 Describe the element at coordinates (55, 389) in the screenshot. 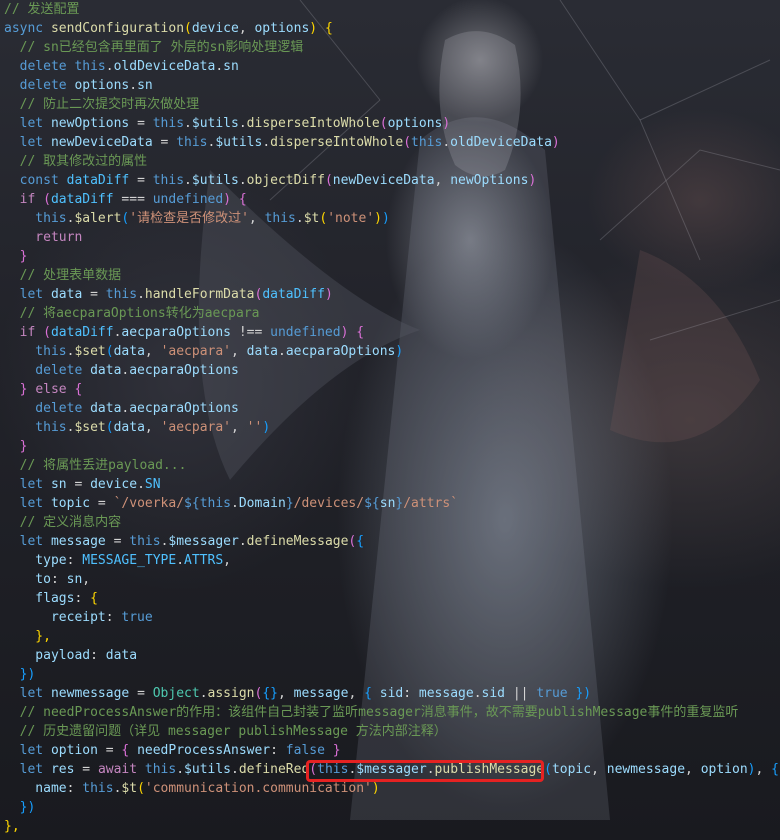

I see `code-token: else` at that location.